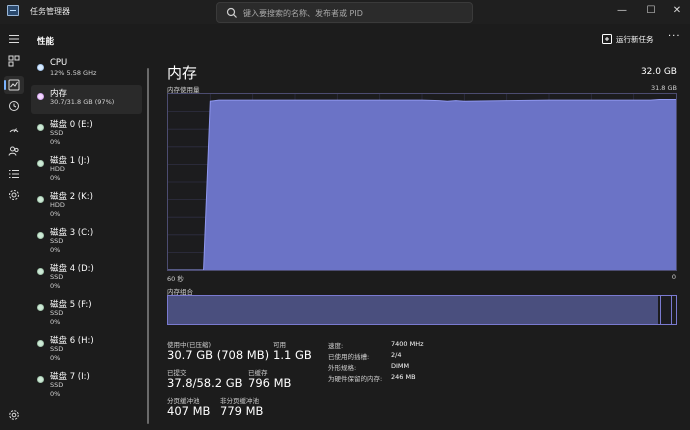  Describe the element at coordinates (14, 151) in the screenshot. I see `users-icon` at that location.